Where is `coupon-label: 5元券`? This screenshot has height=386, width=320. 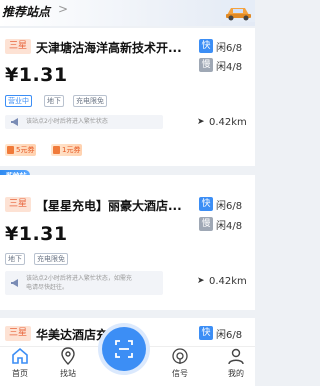
coupon-label: 5元券 is located at coordinates (25, 150).